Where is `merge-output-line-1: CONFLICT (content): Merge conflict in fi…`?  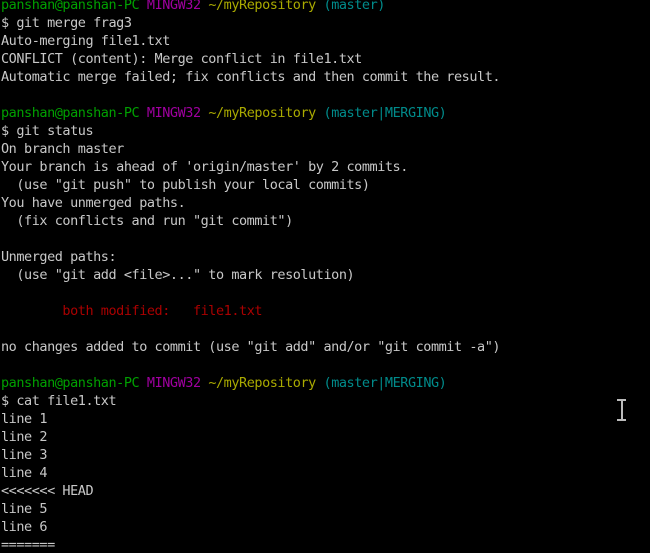
merge-output-line-1: CONFLICT (content): Merge conflict in fi… is located at coordinates (181, 59).